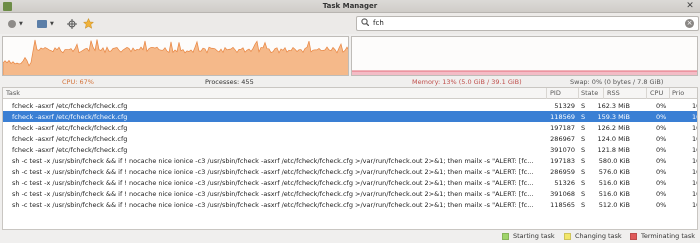 This screenshot has width=700, height=243. I want to click on pid-cell: 51329, so click(564, 106).